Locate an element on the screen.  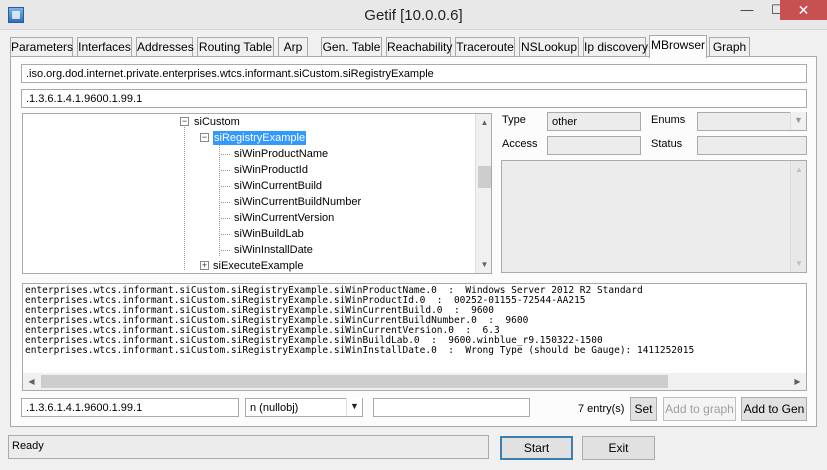
oid-number-field: .1.3.6.1.4.1.9600.1.99.1 is located at coordinates (414, 98).